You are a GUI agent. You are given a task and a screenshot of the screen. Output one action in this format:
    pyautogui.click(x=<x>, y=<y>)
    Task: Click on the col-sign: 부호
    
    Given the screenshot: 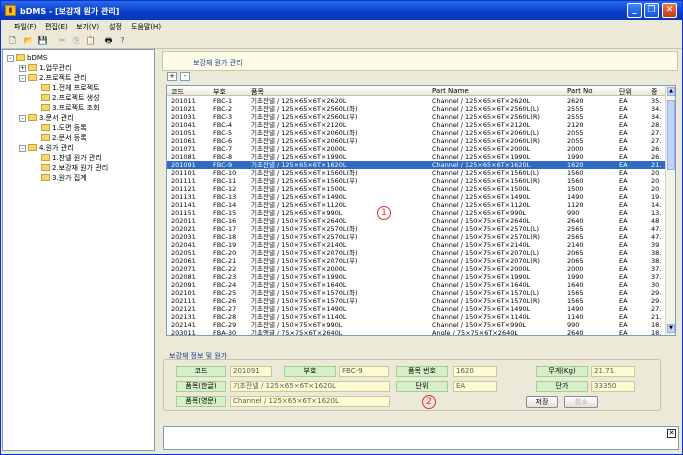 What is the action you would take?
    pyautogui.click(x=219, y=92)
    